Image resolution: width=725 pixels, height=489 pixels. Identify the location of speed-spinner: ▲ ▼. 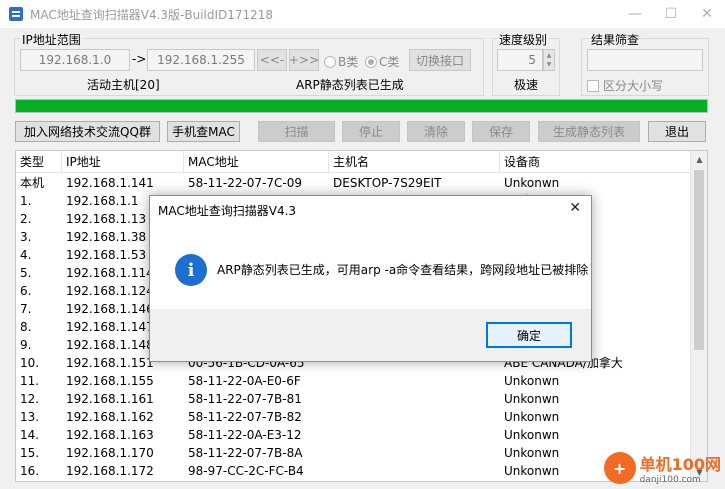
(549, 60).